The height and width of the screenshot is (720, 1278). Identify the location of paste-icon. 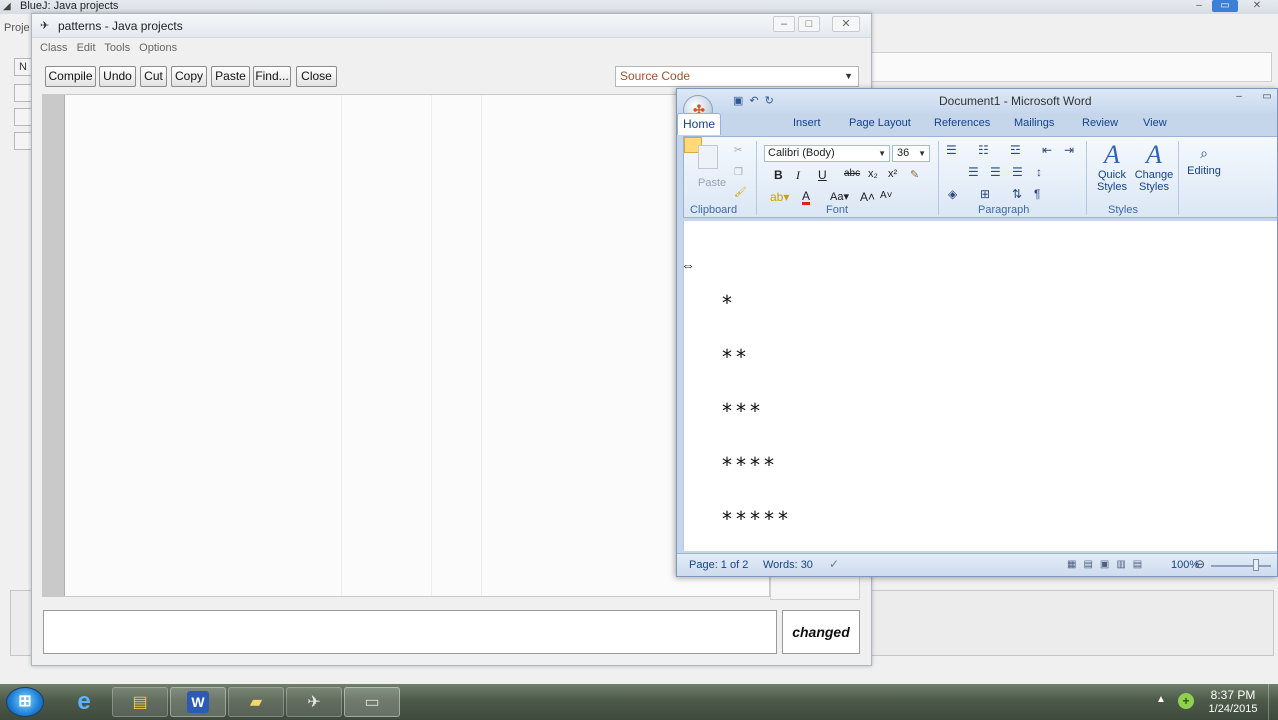
(708, 157).